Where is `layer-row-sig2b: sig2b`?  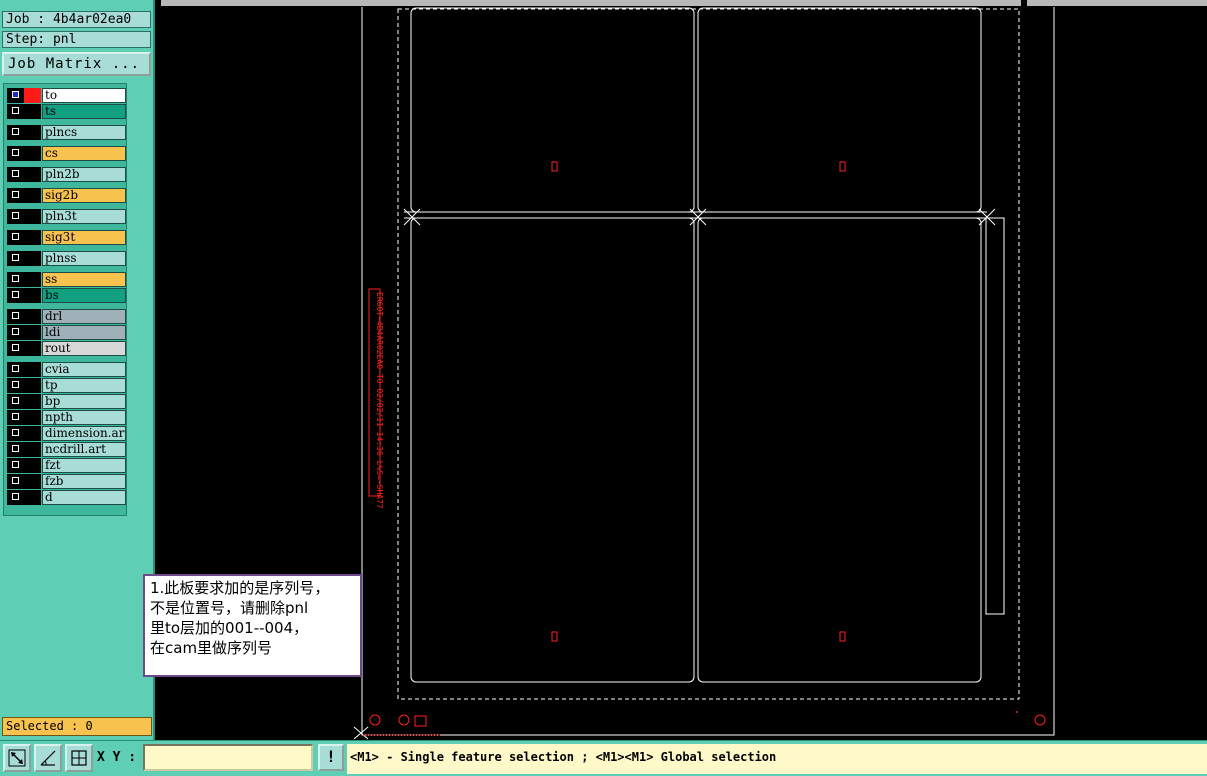 layer-row-sig2b: sig2b is located at coordinates (66, 195).